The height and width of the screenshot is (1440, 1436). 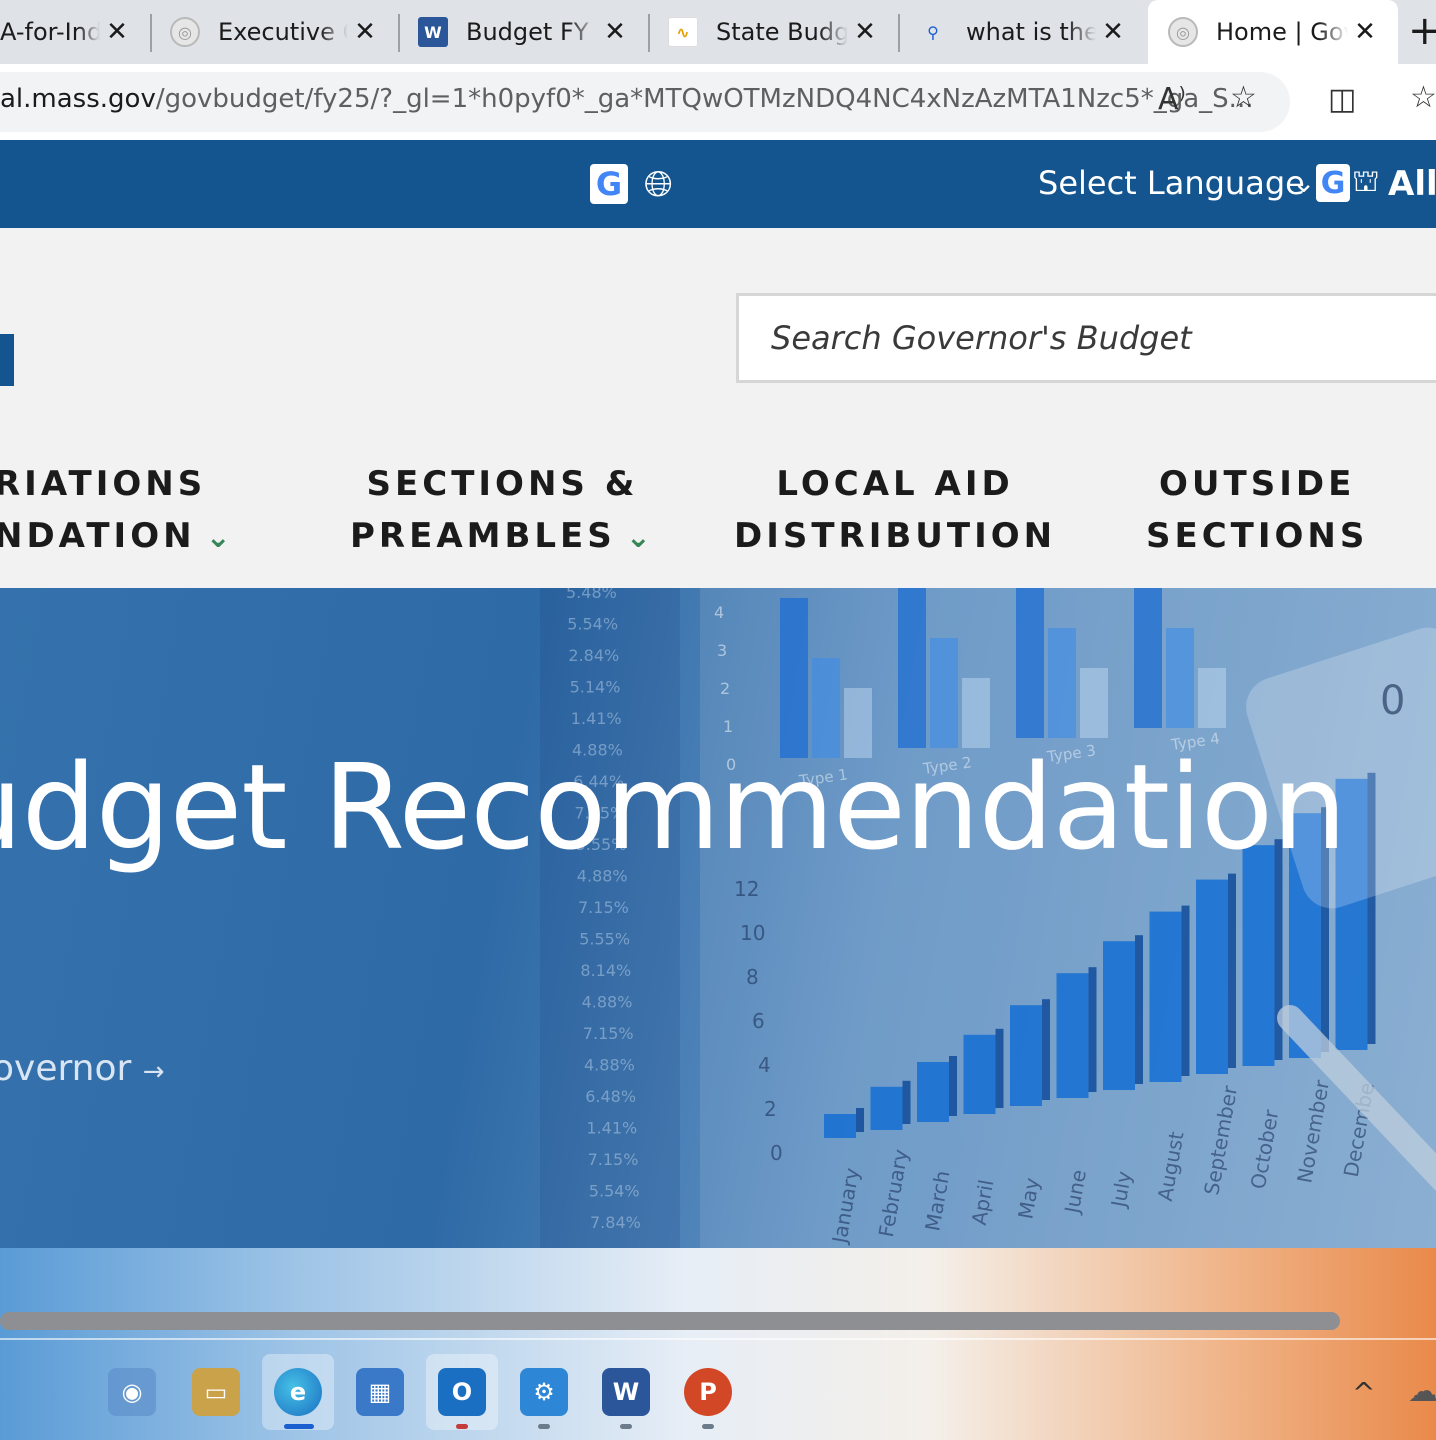 I want to click on nav-sections-preambles: SECTIONS & PREAMBLES ⌄, so click(x=502, y=511).